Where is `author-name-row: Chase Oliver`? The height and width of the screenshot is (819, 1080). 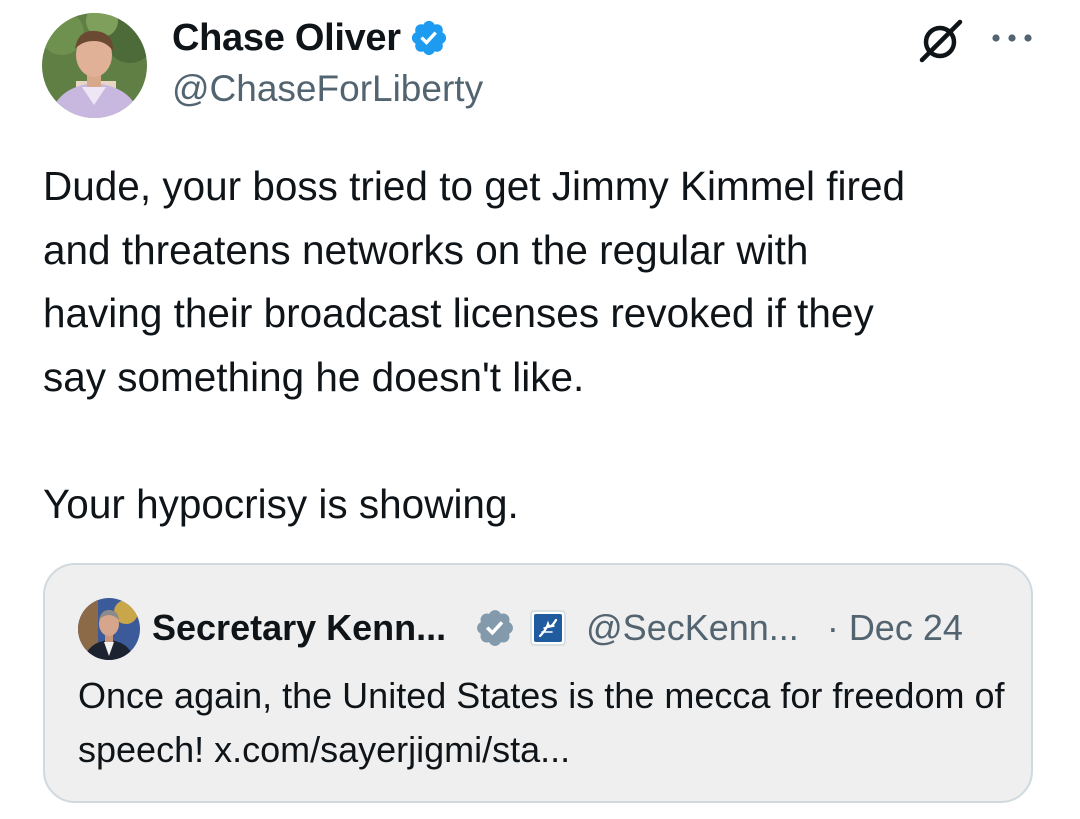 author-name-row: Chase Oliver is located at coordinates (310, 38).